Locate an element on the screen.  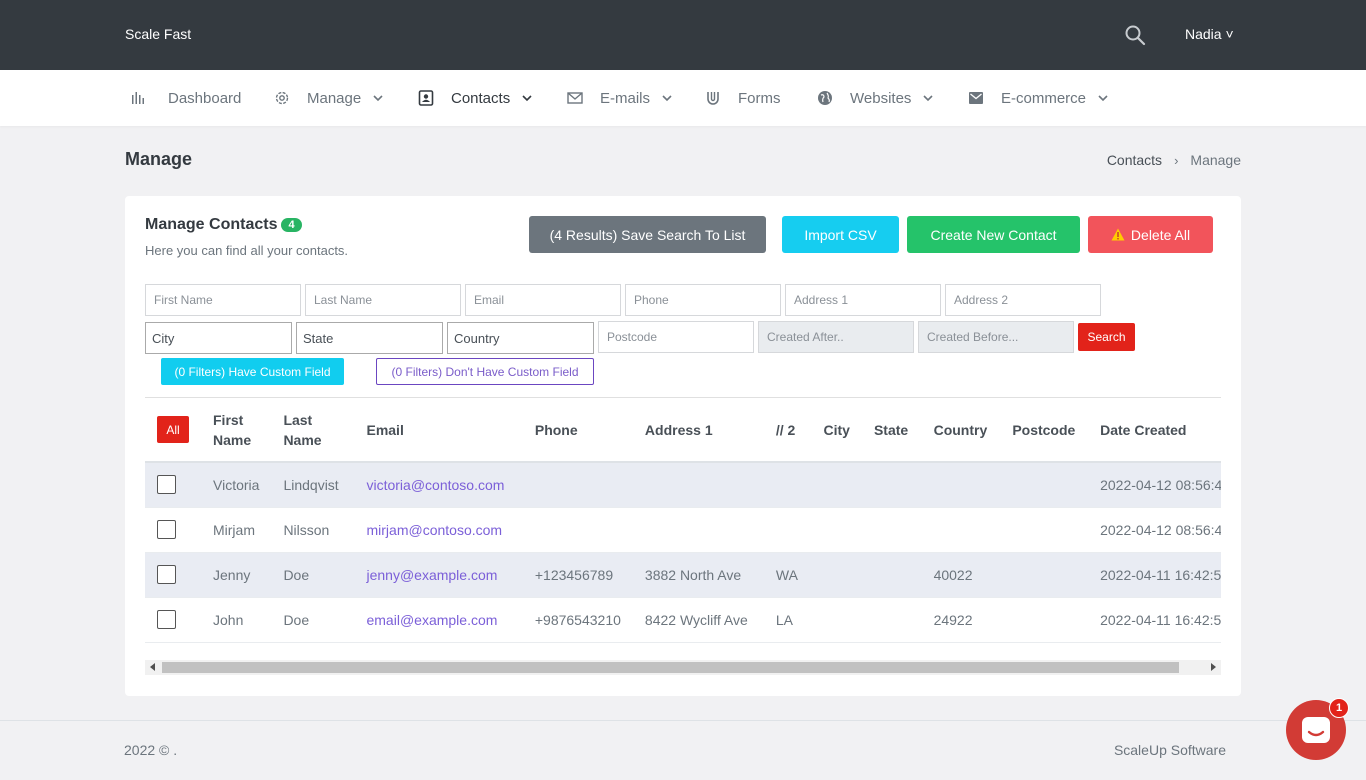
postcode-cell is located at coordinates (1044, 485).